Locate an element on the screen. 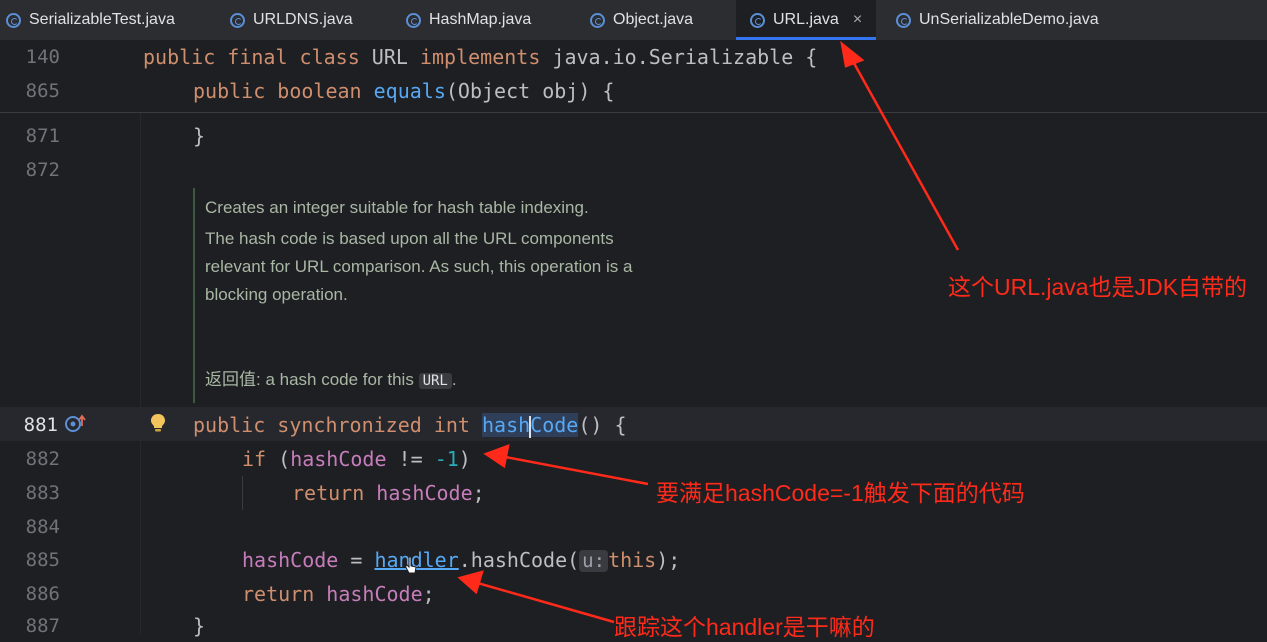 This screenshot has width=1267, height=642. annotation-text: 要满足hashCode=-1触发下面的代码 is located at coordinates (840, 493).